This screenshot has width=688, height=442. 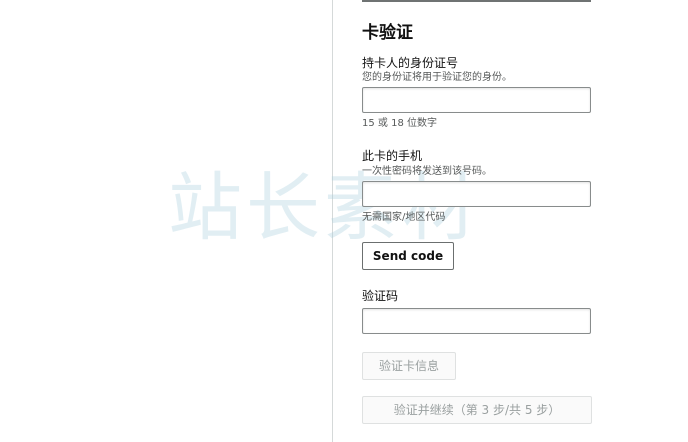 What do you see at coordinates (476, 100) in the screenshot?
I see `id-number-input` at bounding box center [476, 100].